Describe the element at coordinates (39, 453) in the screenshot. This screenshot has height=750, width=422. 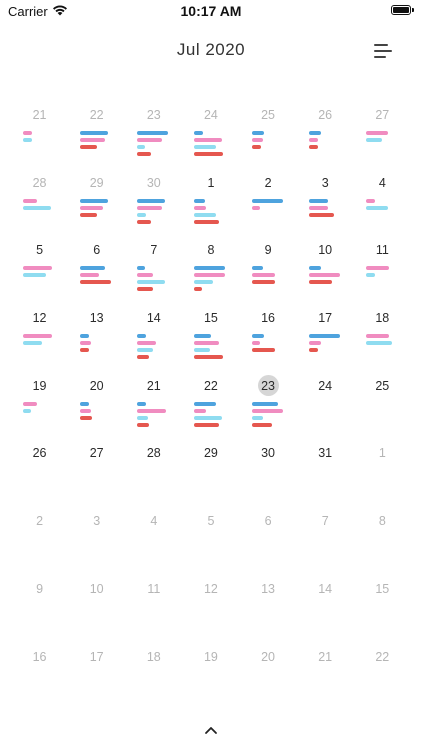
I see `day-number: 26` at that location.